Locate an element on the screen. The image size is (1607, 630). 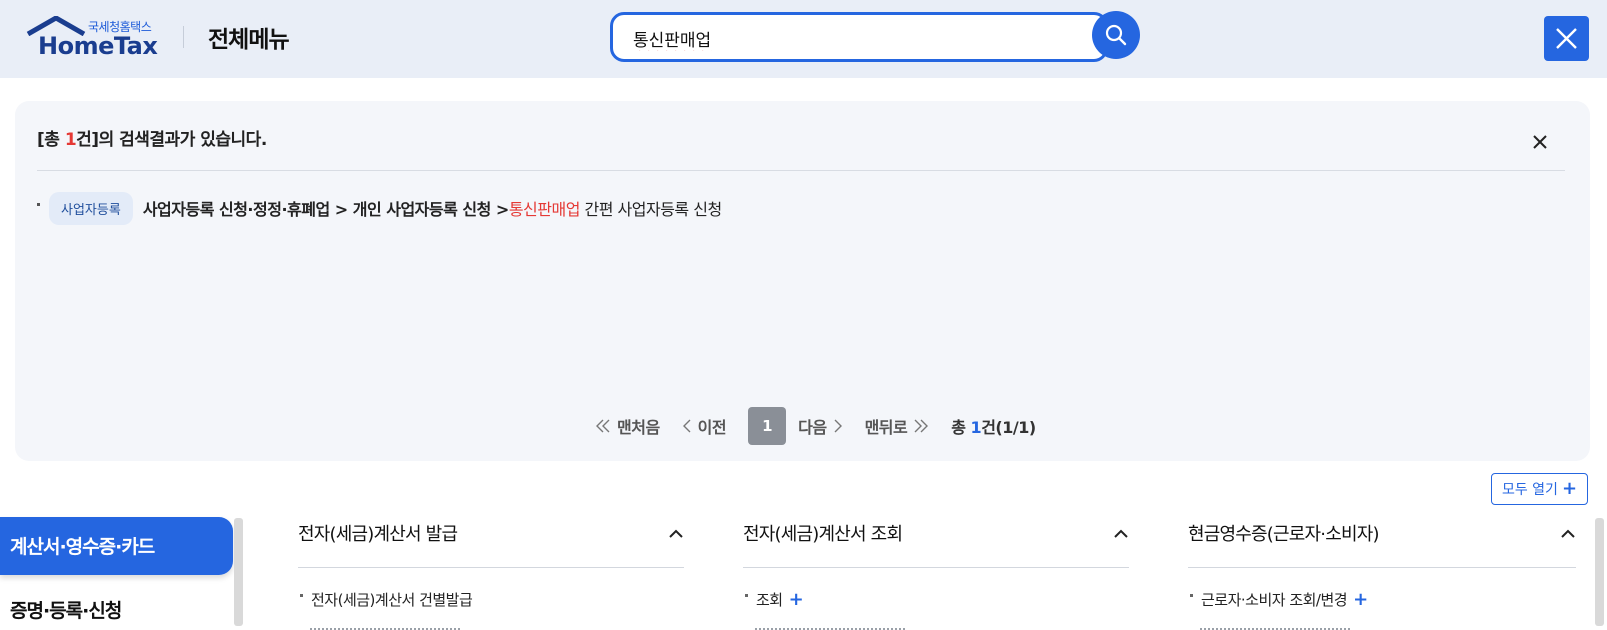
expand-all-button: 모두 열기 + is located at coordinates (1539, 489).